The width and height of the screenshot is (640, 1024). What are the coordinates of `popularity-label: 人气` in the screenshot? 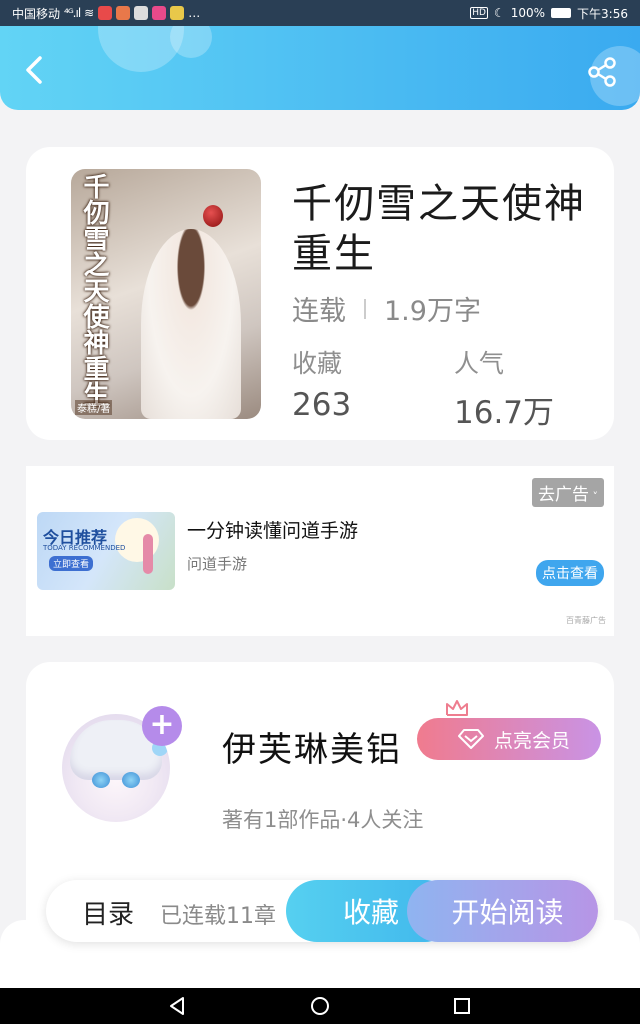 It's located at (479, 363).